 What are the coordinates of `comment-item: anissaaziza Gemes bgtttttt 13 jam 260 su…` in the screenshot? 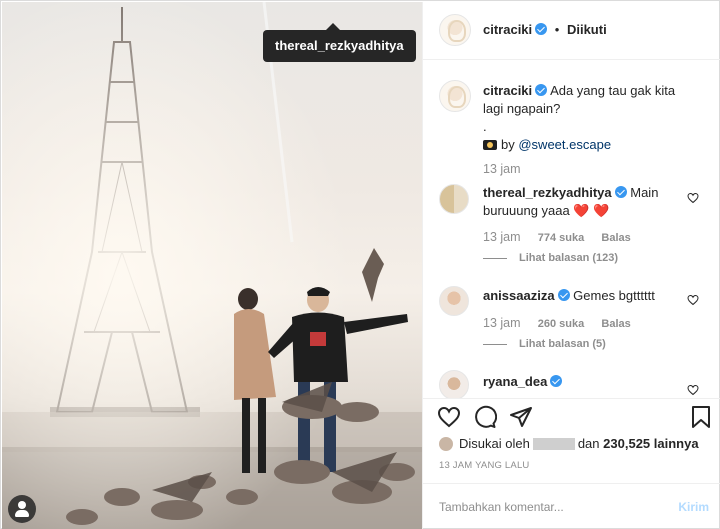 It's located at (571, 322).